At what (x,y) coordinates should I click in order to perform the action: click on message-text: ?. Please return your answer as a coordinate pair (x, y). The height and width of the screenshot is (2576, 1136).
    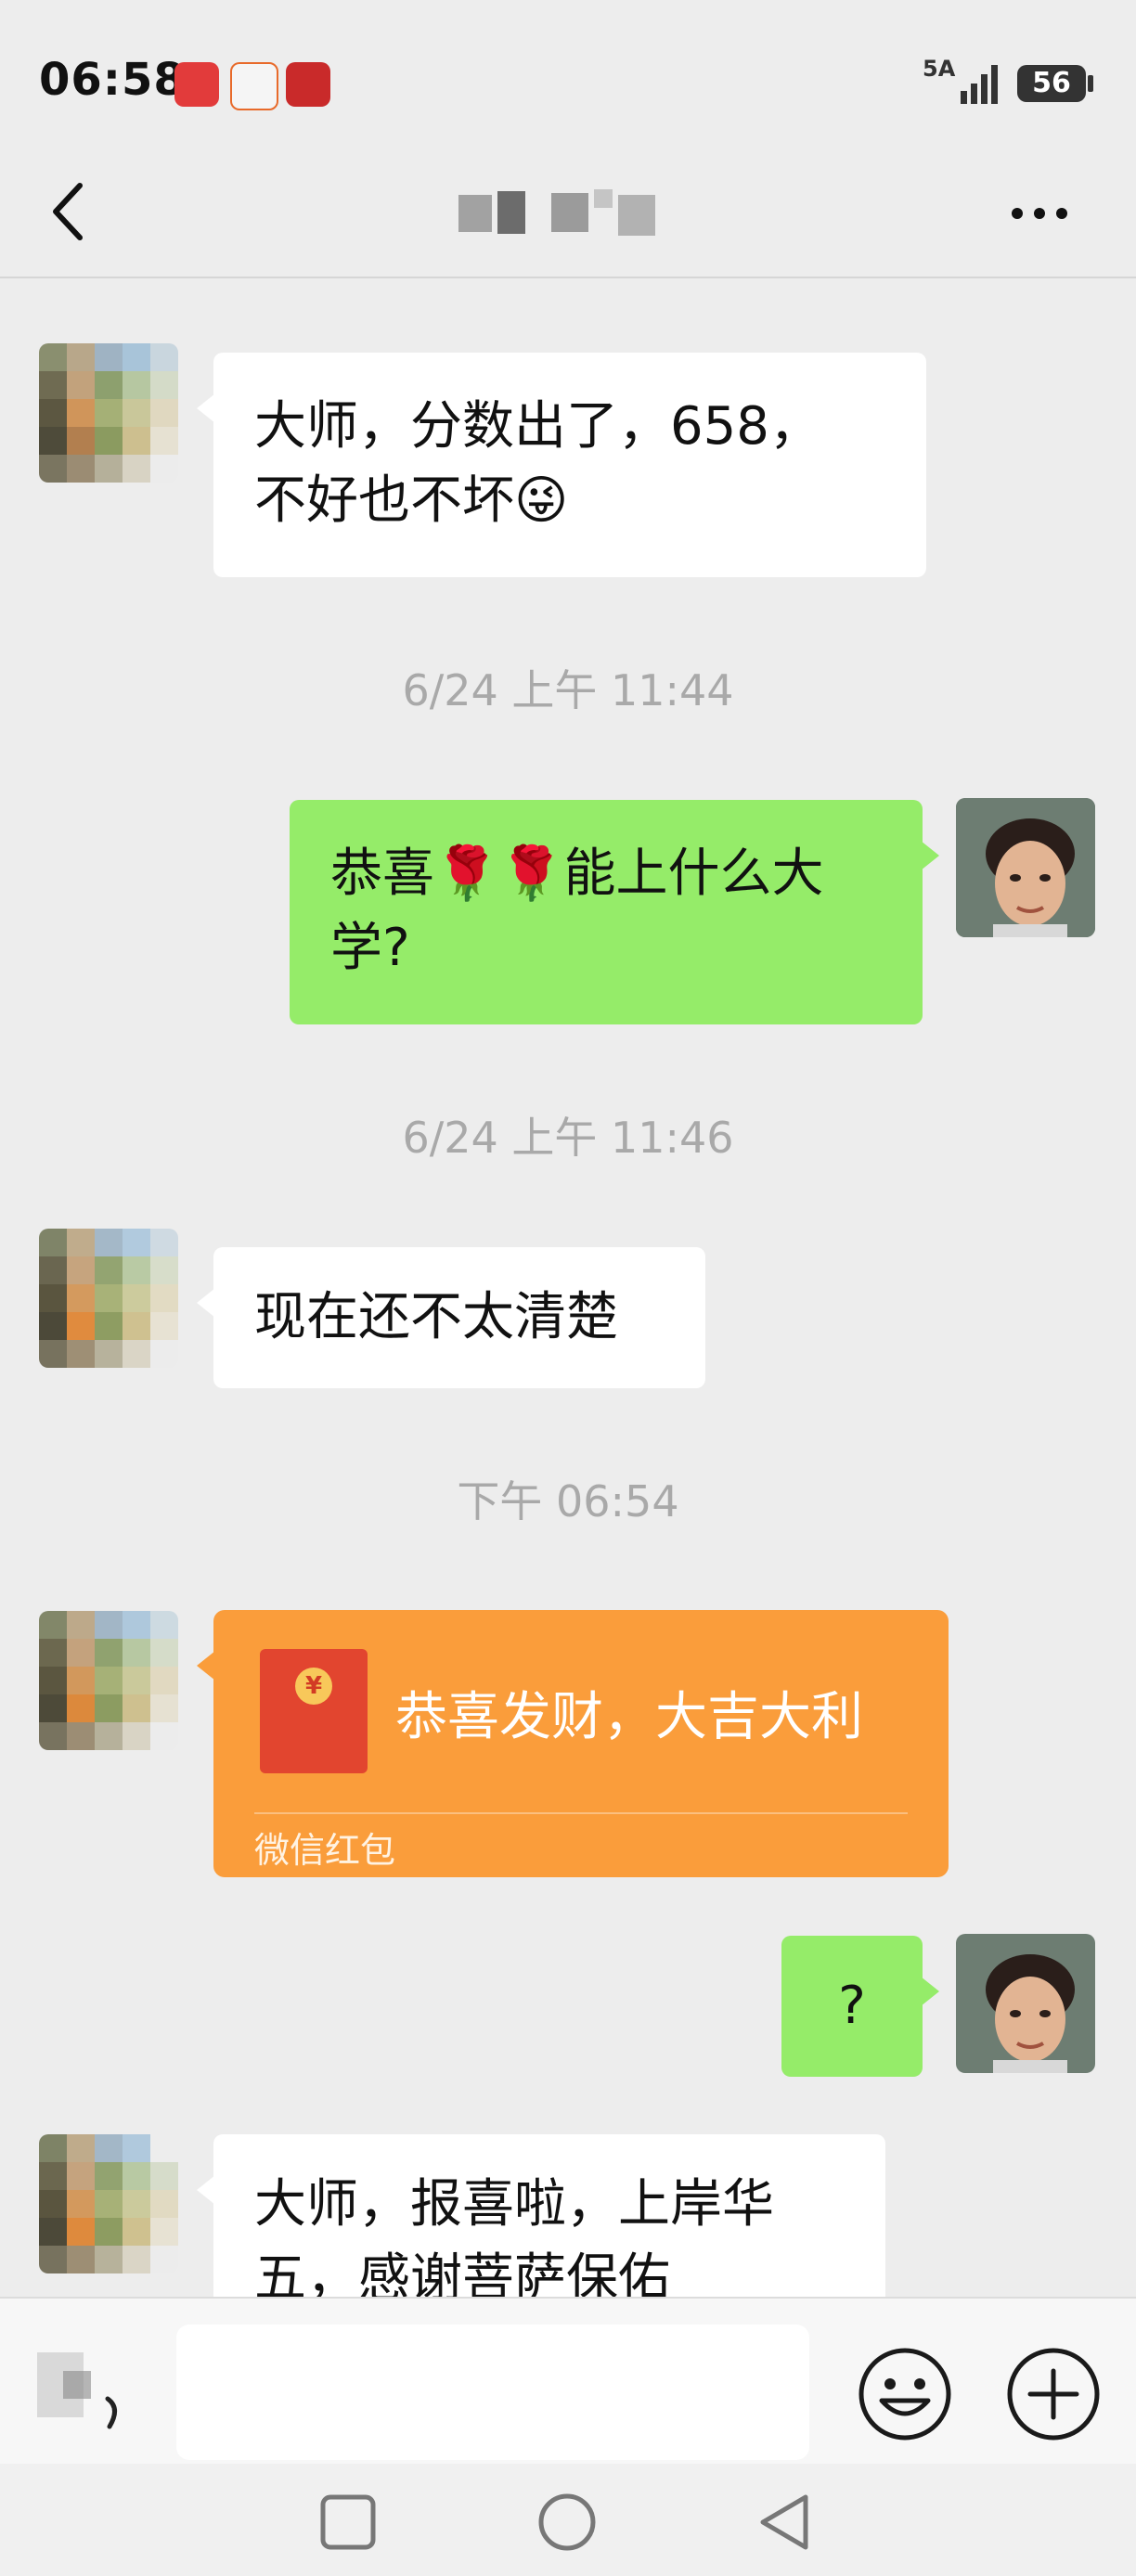
    Looking at the image, I should click on (852, 2006).